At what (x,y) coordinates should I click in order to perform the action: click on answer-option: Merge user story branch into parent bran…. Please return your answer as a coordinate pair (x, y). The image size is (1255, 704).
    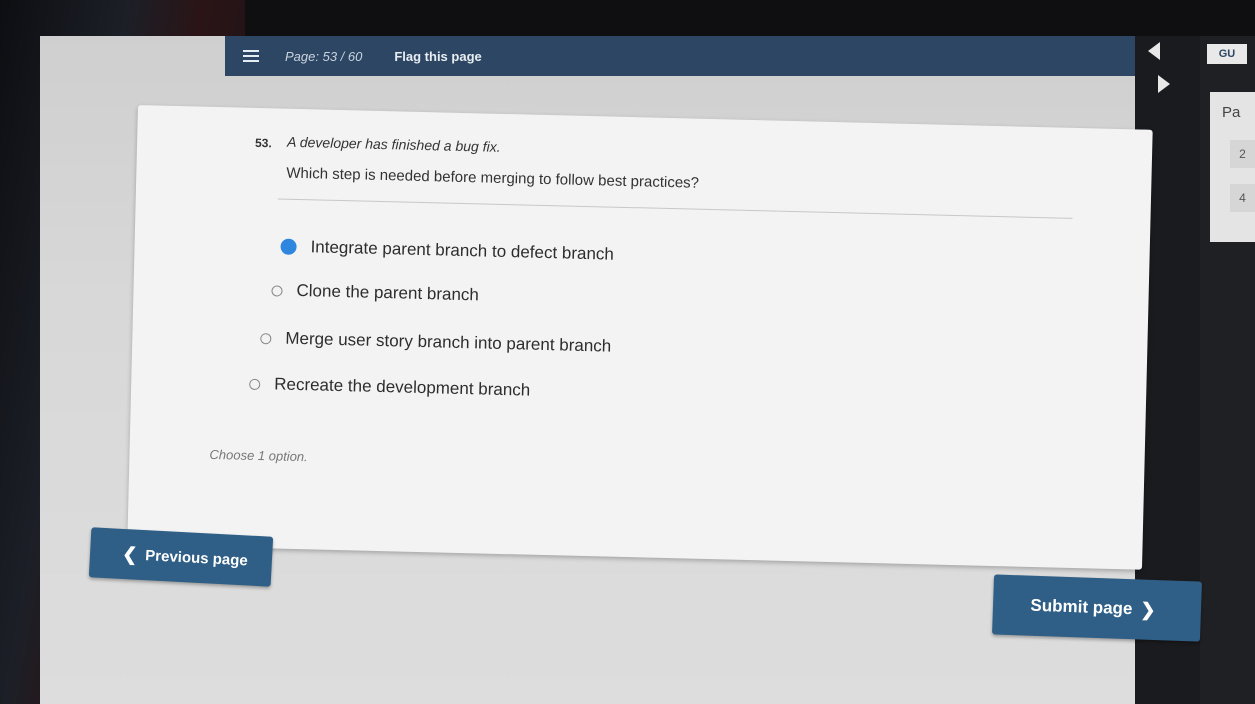
    Looking at the image, I should click on (435, 342).